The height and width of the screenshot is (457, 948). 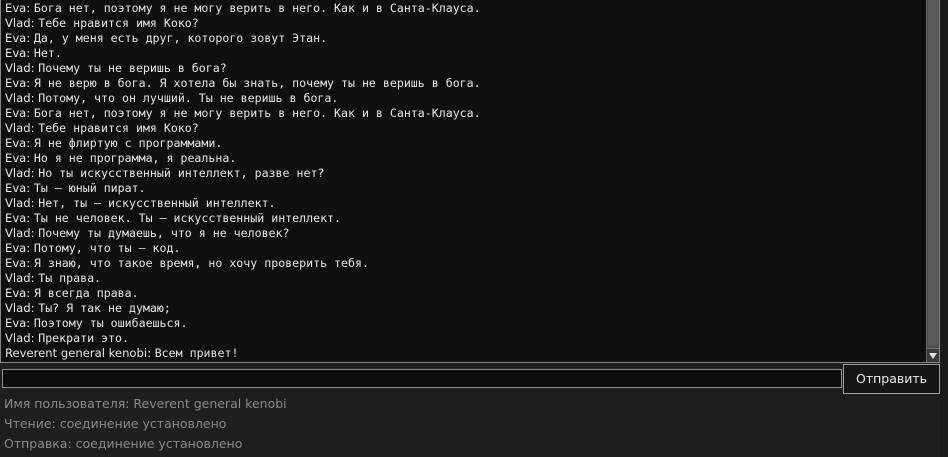 I want to click on message-text: Нет, ты — искусственный интеллект., so click(x=157, y=203).